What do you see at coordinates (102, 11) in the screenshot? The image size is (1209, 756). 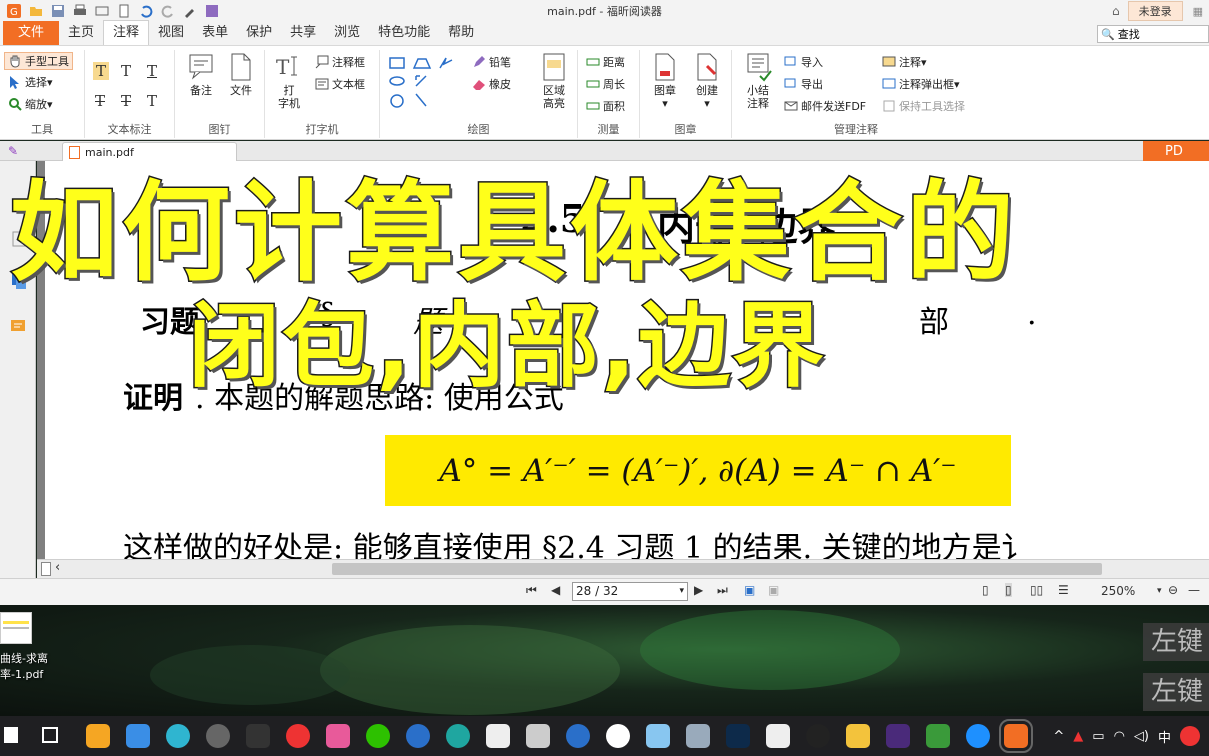 I see `scan-icon` at bounding box center [102, 11].